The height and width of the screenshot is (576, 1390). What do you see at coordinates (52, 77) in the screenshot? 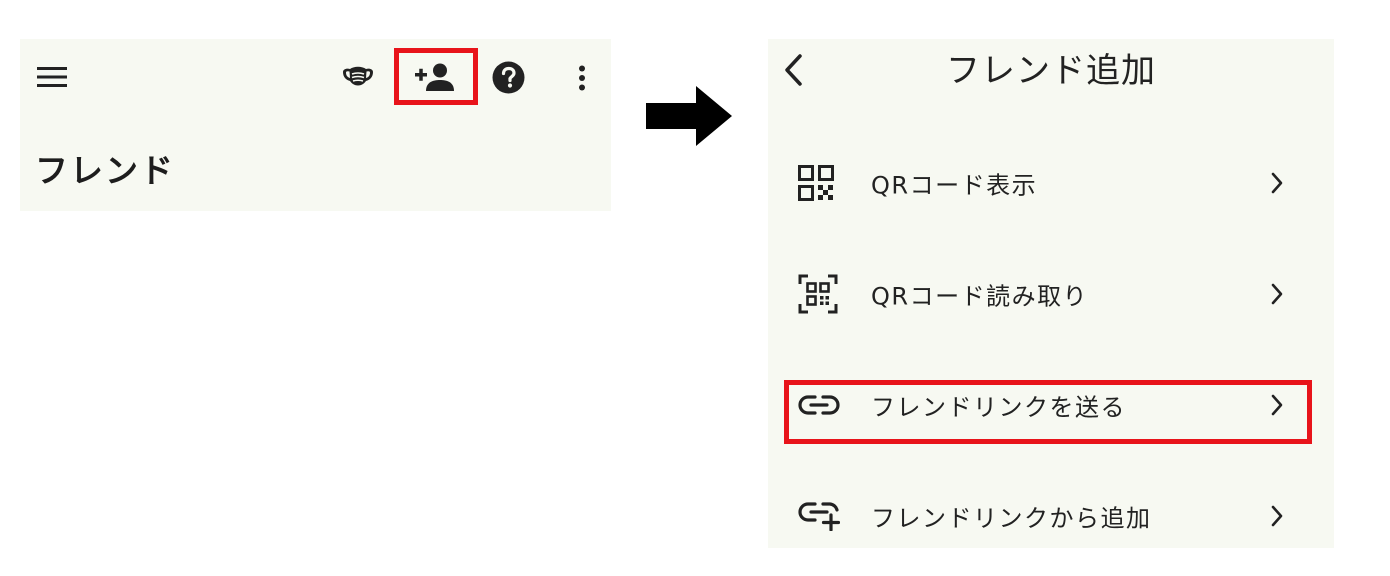
I see `menu-icon` at bounding box center [52, 77].